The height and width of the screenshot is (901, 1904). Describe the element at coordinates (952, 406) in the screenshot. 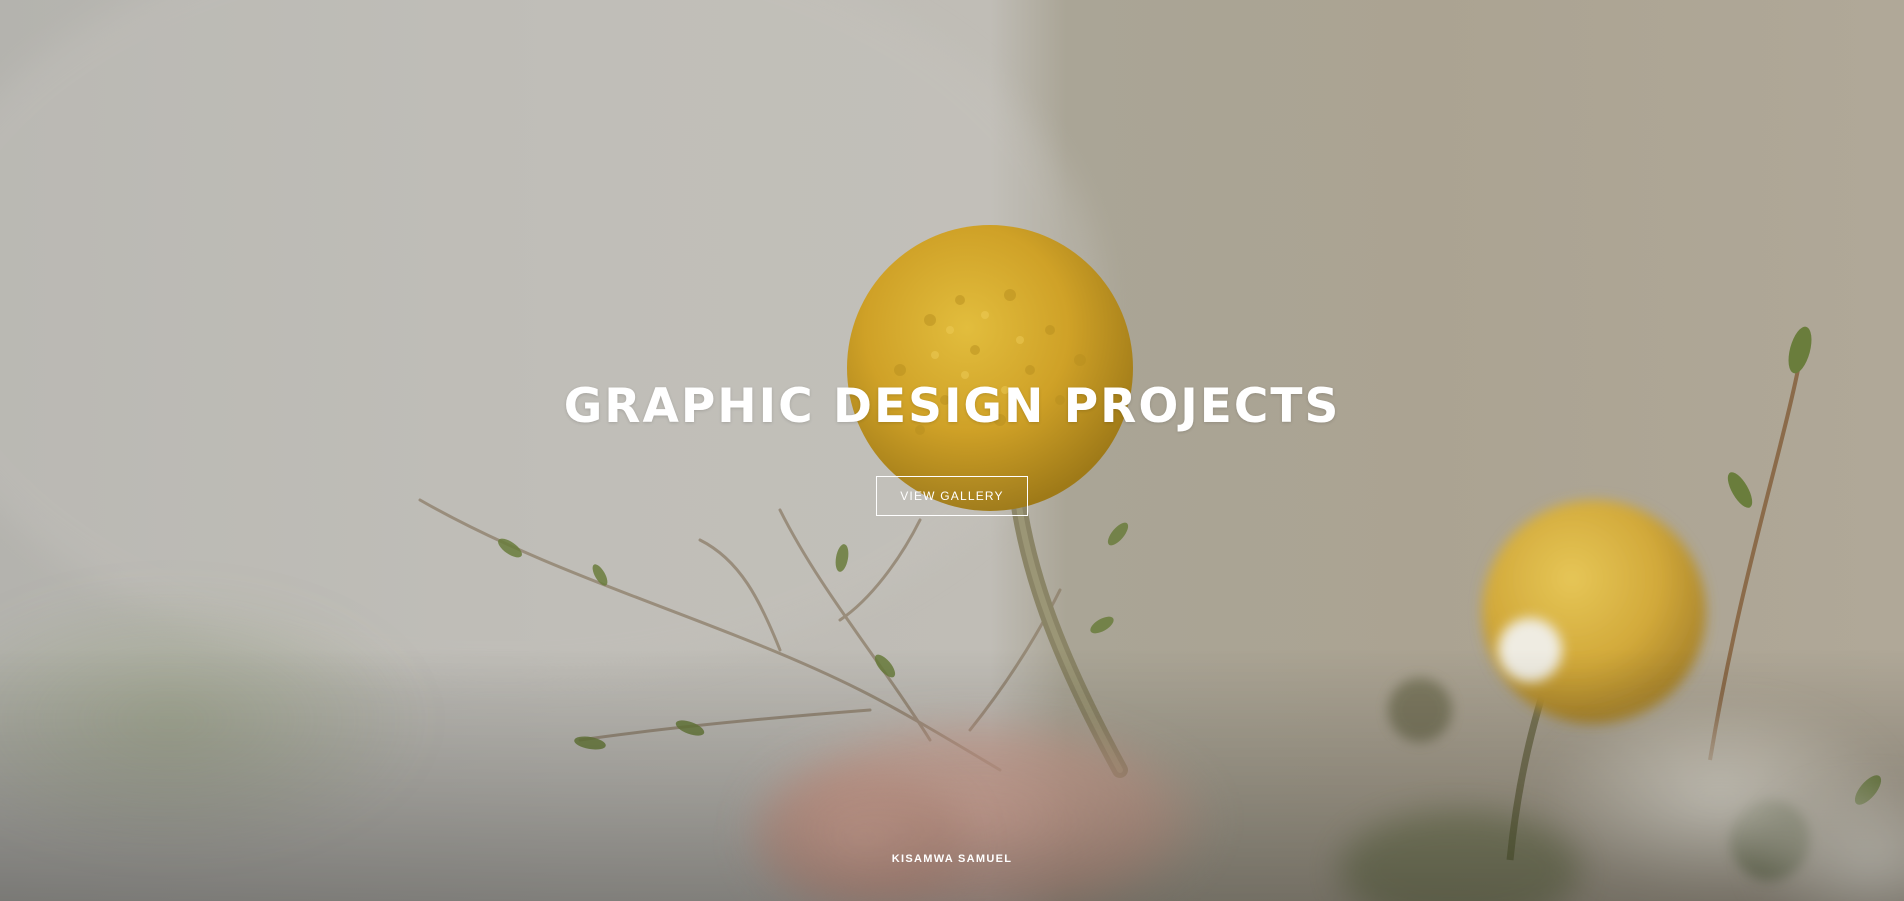

I see `page-title: GRAPHIC DESIGN PROJECTS` at that location.